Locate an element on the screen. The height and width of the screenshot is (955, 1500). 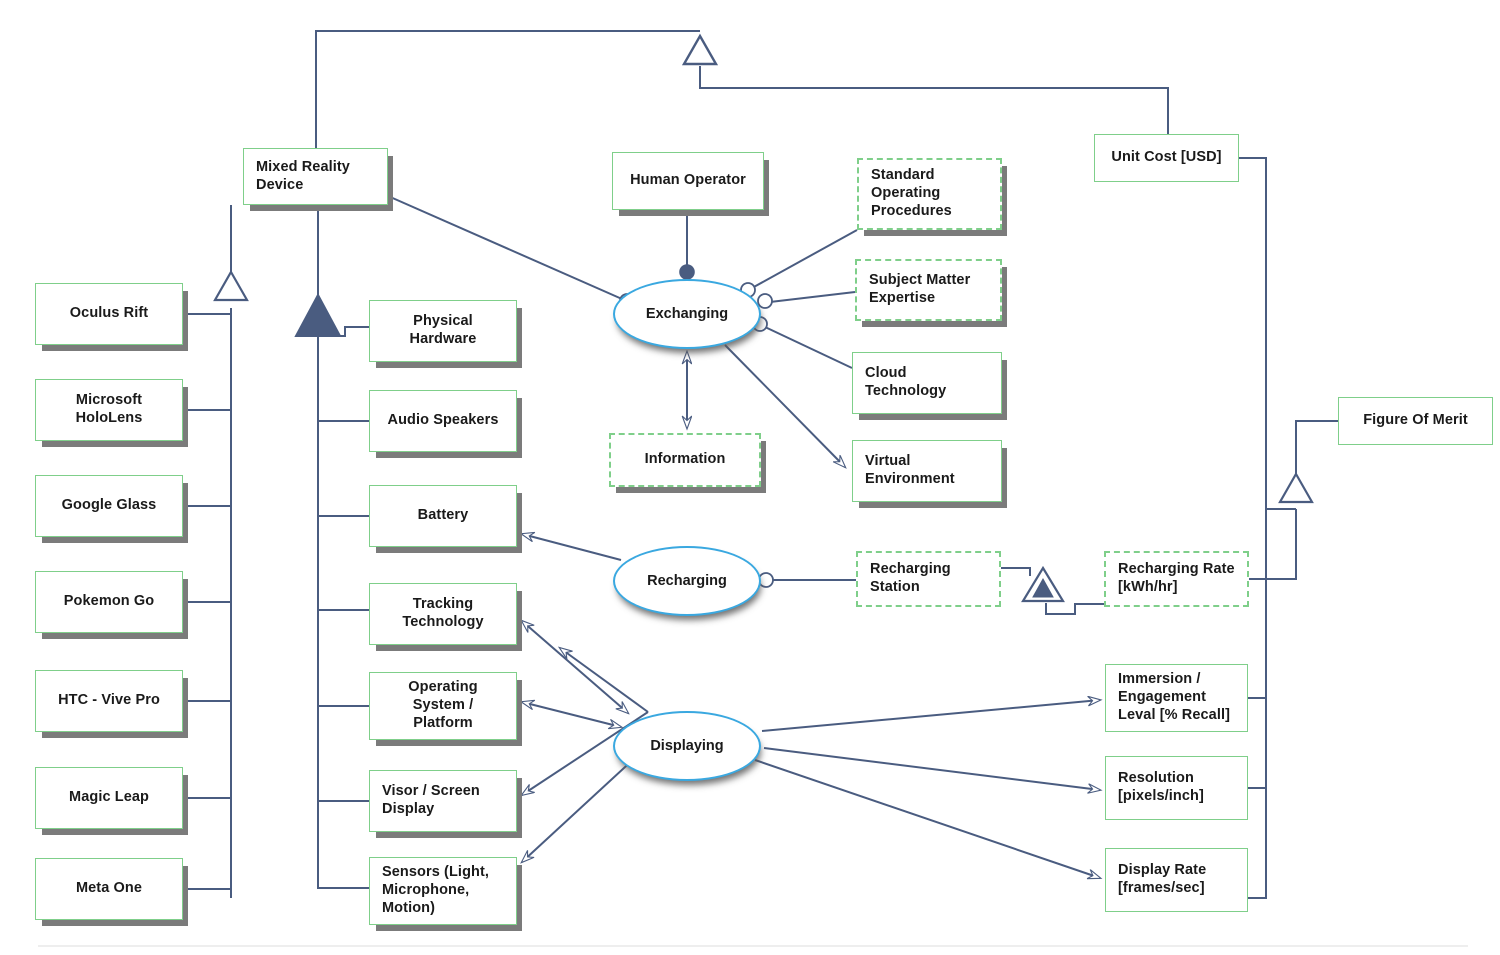
node-label: Human Operator is located at coordinates (688, 180).